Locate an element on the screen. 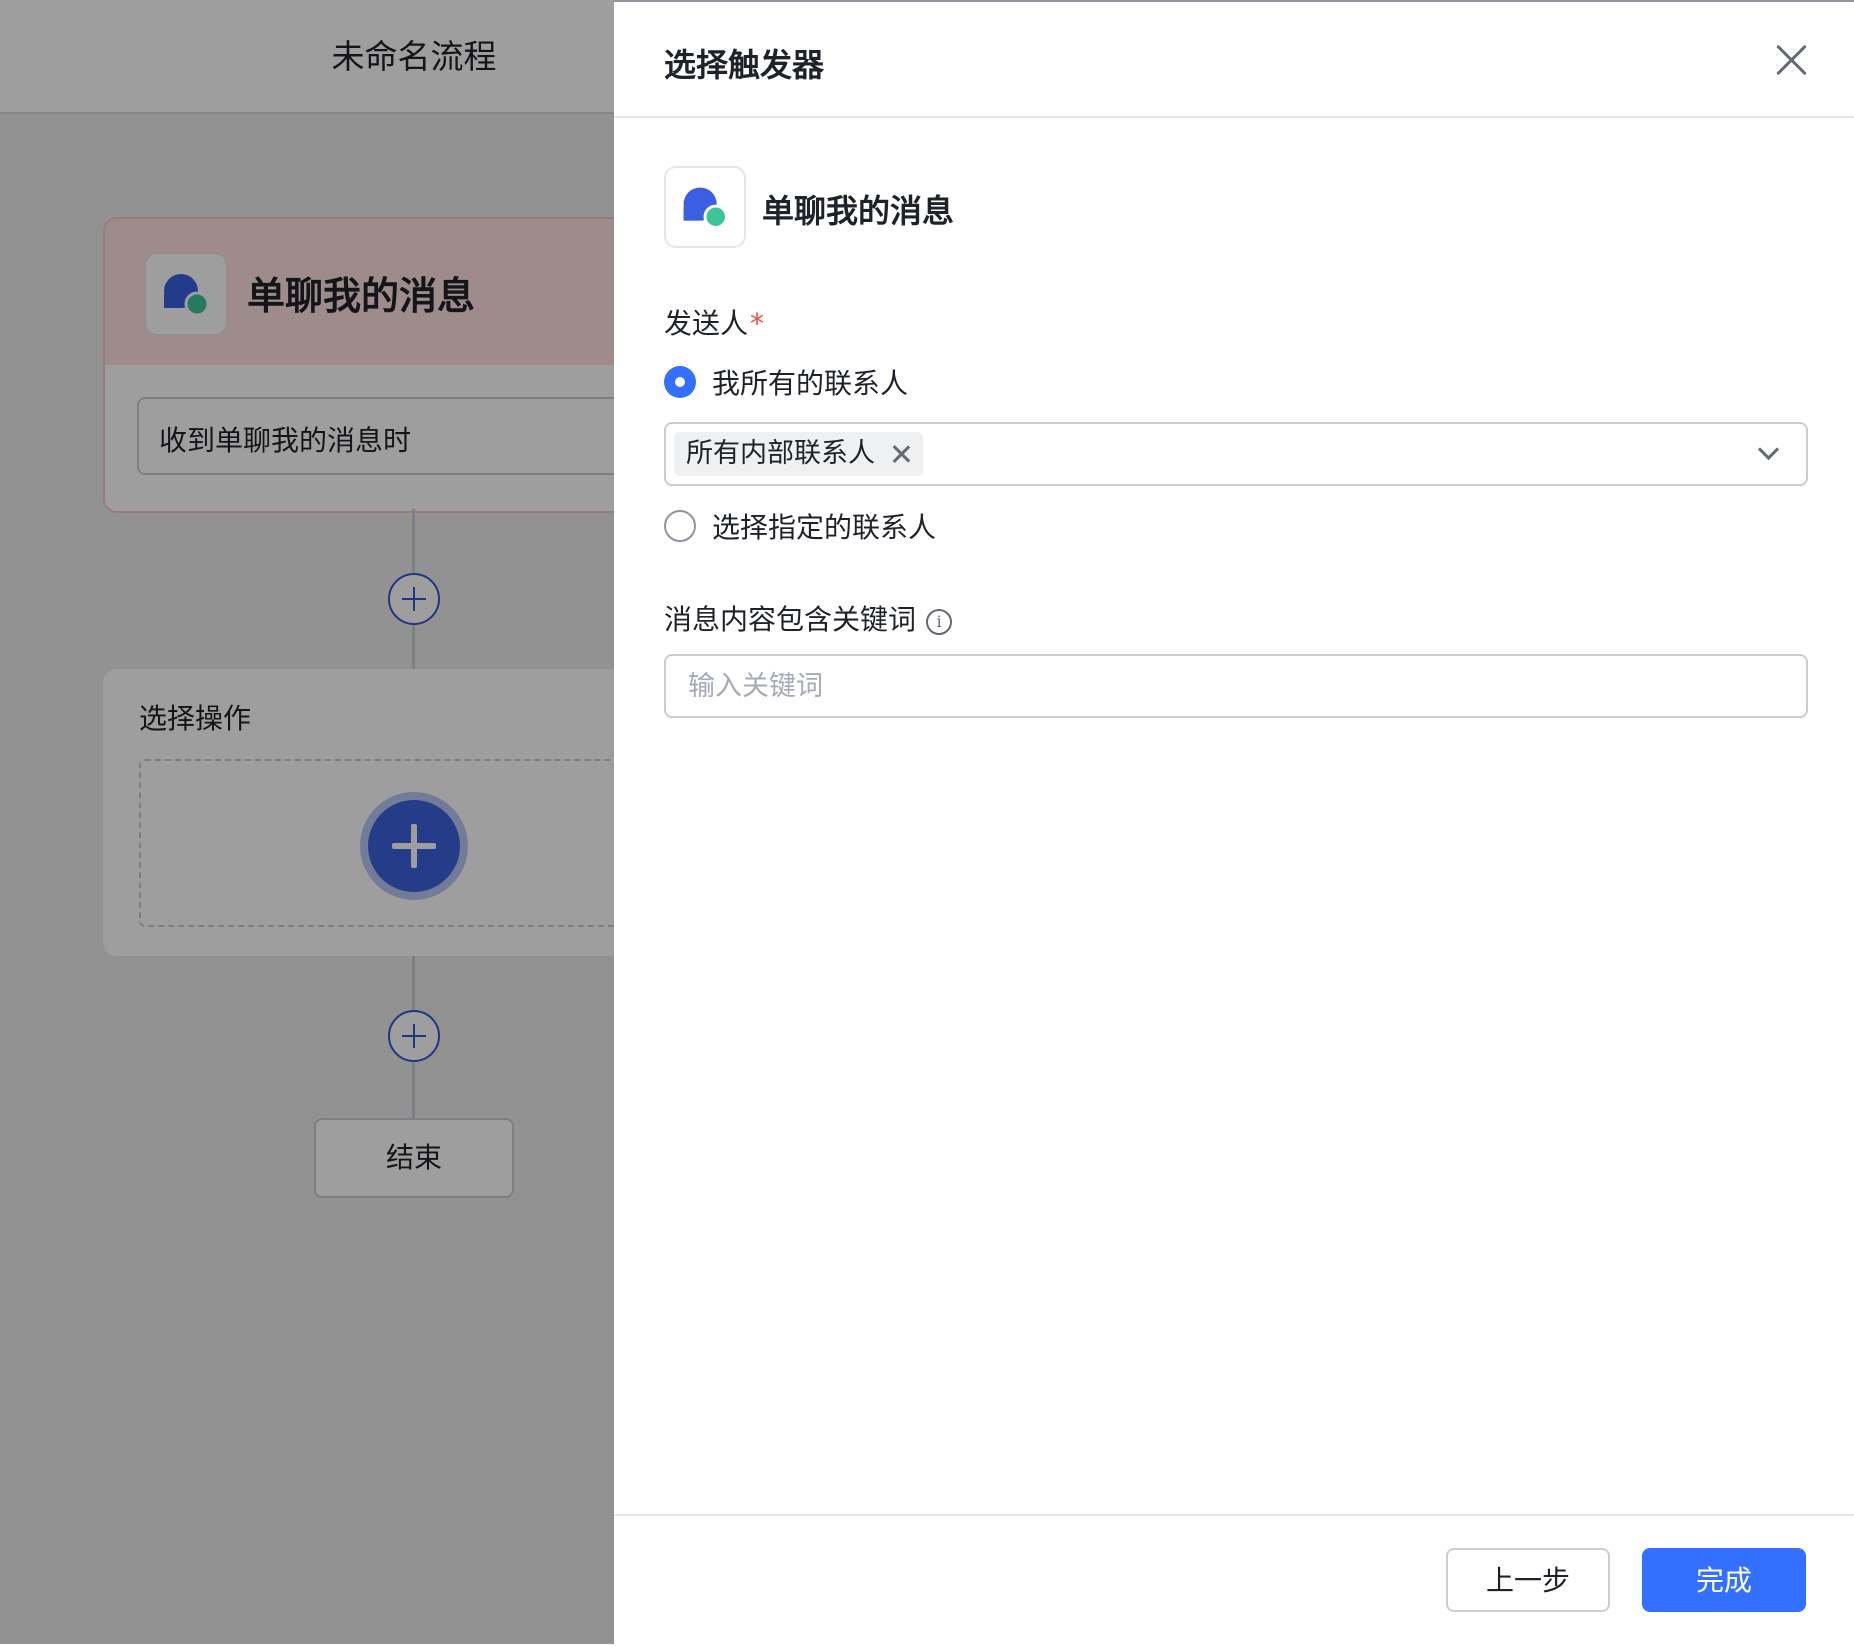  sender-label: 发送人* is located at coordinates (714, 322).